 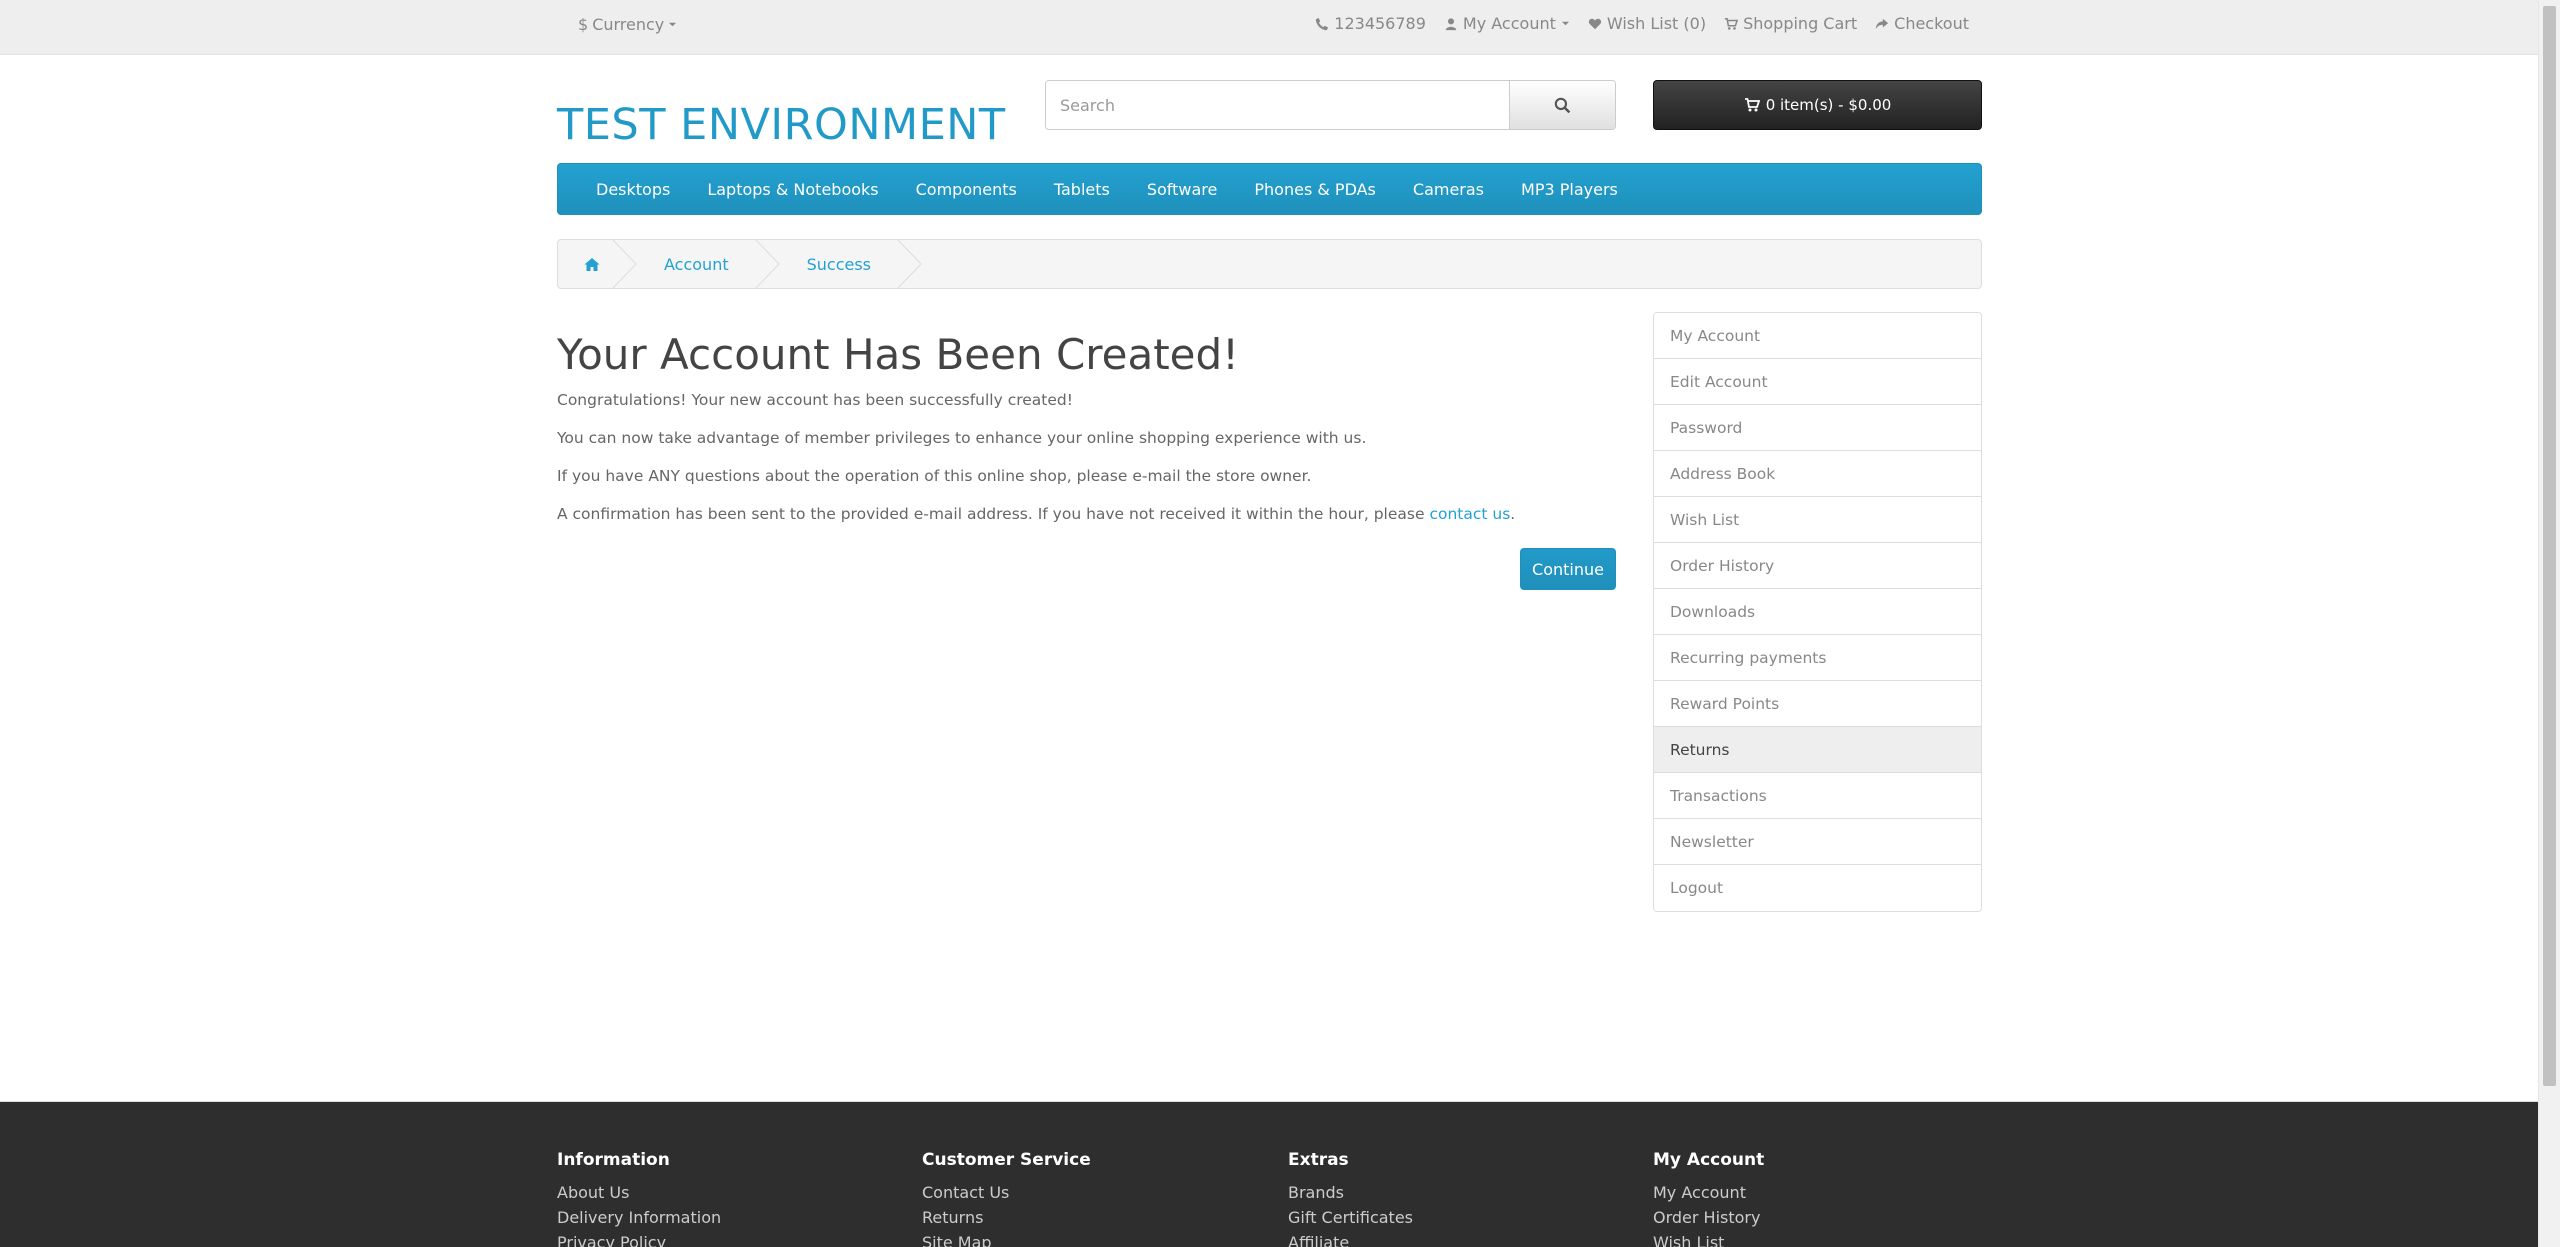 I want to click on breadcrumb-account: Account, so click(x=696, y=264).